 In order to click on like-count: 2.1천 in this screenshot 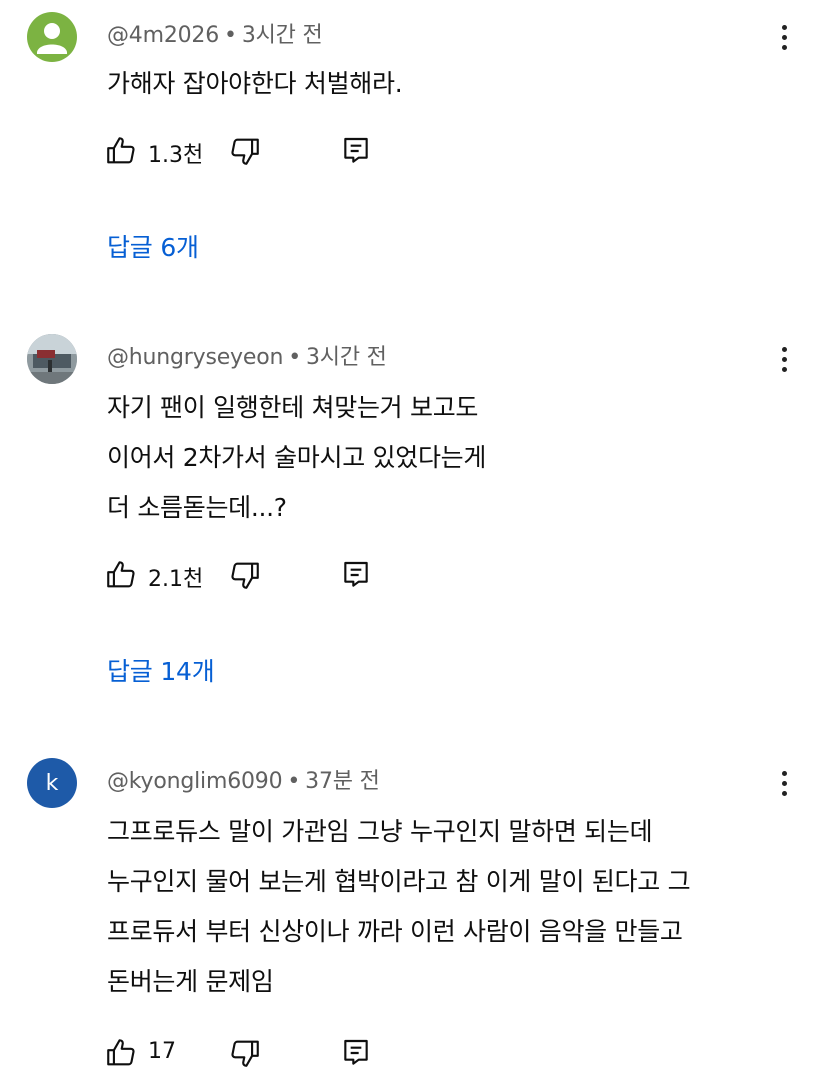, I will do `click(176, 579)`.